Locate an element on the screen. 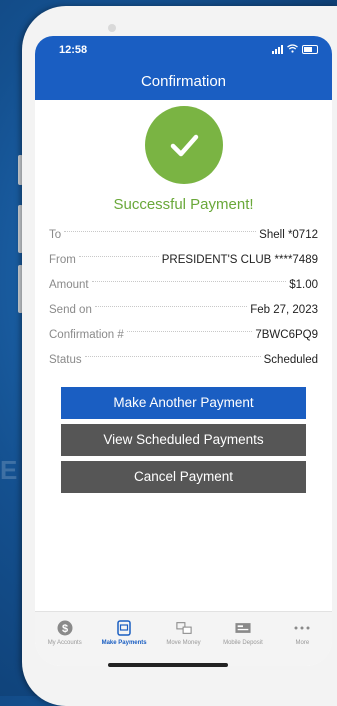  detail-label: Amount is located at coordinates (69, 285).